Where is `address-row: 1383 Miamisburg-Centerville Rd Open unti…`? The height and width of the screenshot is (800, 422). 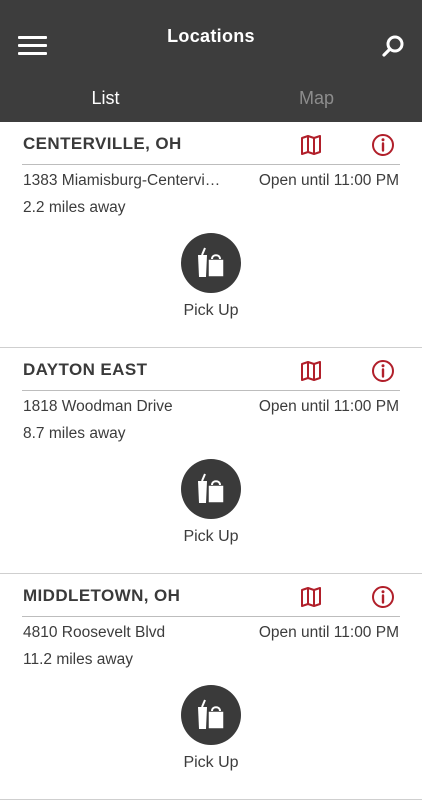 address-row: 1383 Miamisburg-Centerville Rd Open unti… is located at coordinates (211, 181).